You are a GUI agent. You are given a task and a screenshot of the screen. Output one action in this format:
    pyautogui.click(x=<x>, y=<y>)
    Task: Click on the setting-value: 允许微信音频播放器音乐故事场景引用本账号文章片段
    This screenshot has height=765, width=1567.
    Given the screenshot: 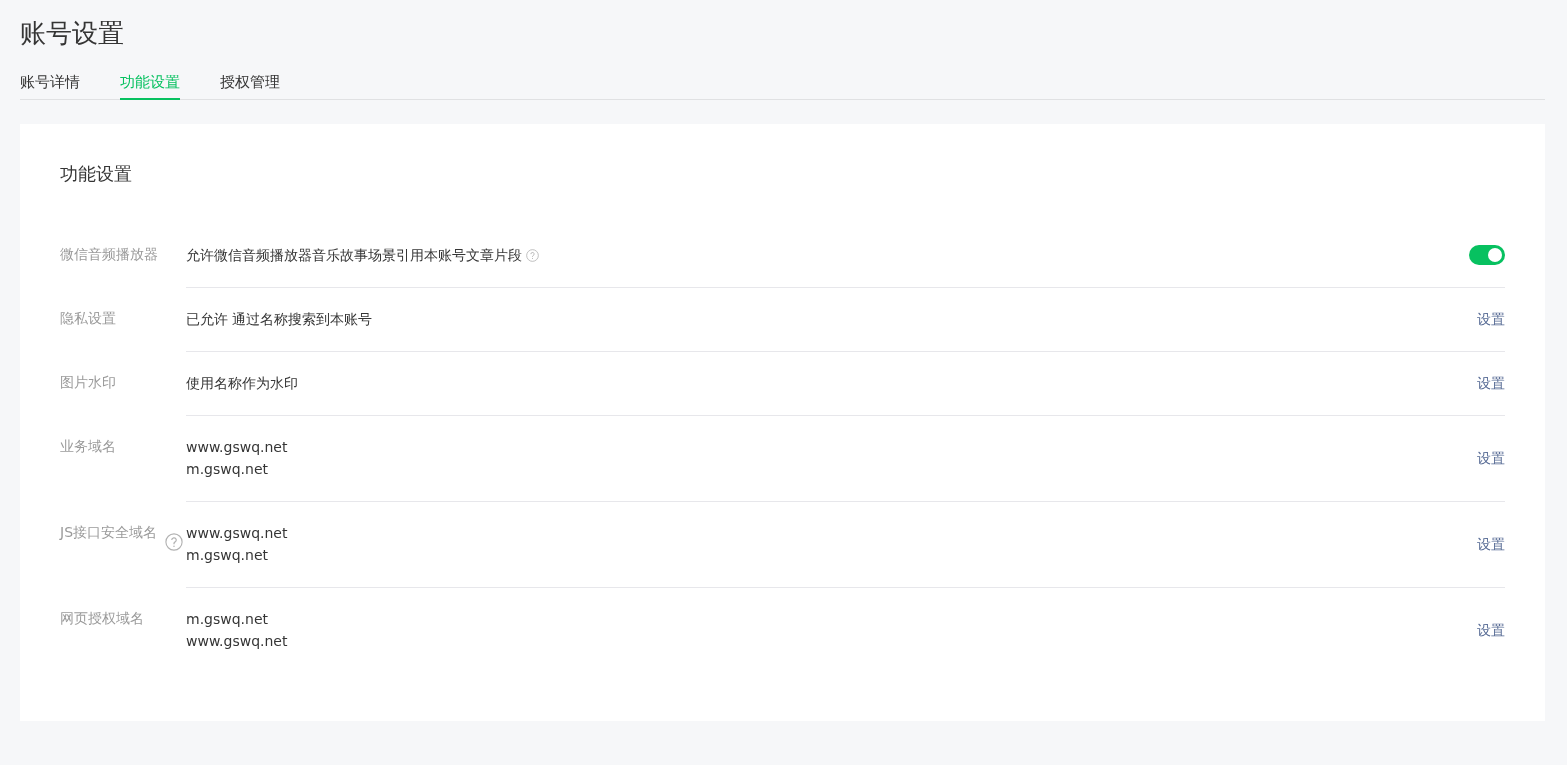 What is the action you would take?
    pyautogui.click(x=354, y=255)
    